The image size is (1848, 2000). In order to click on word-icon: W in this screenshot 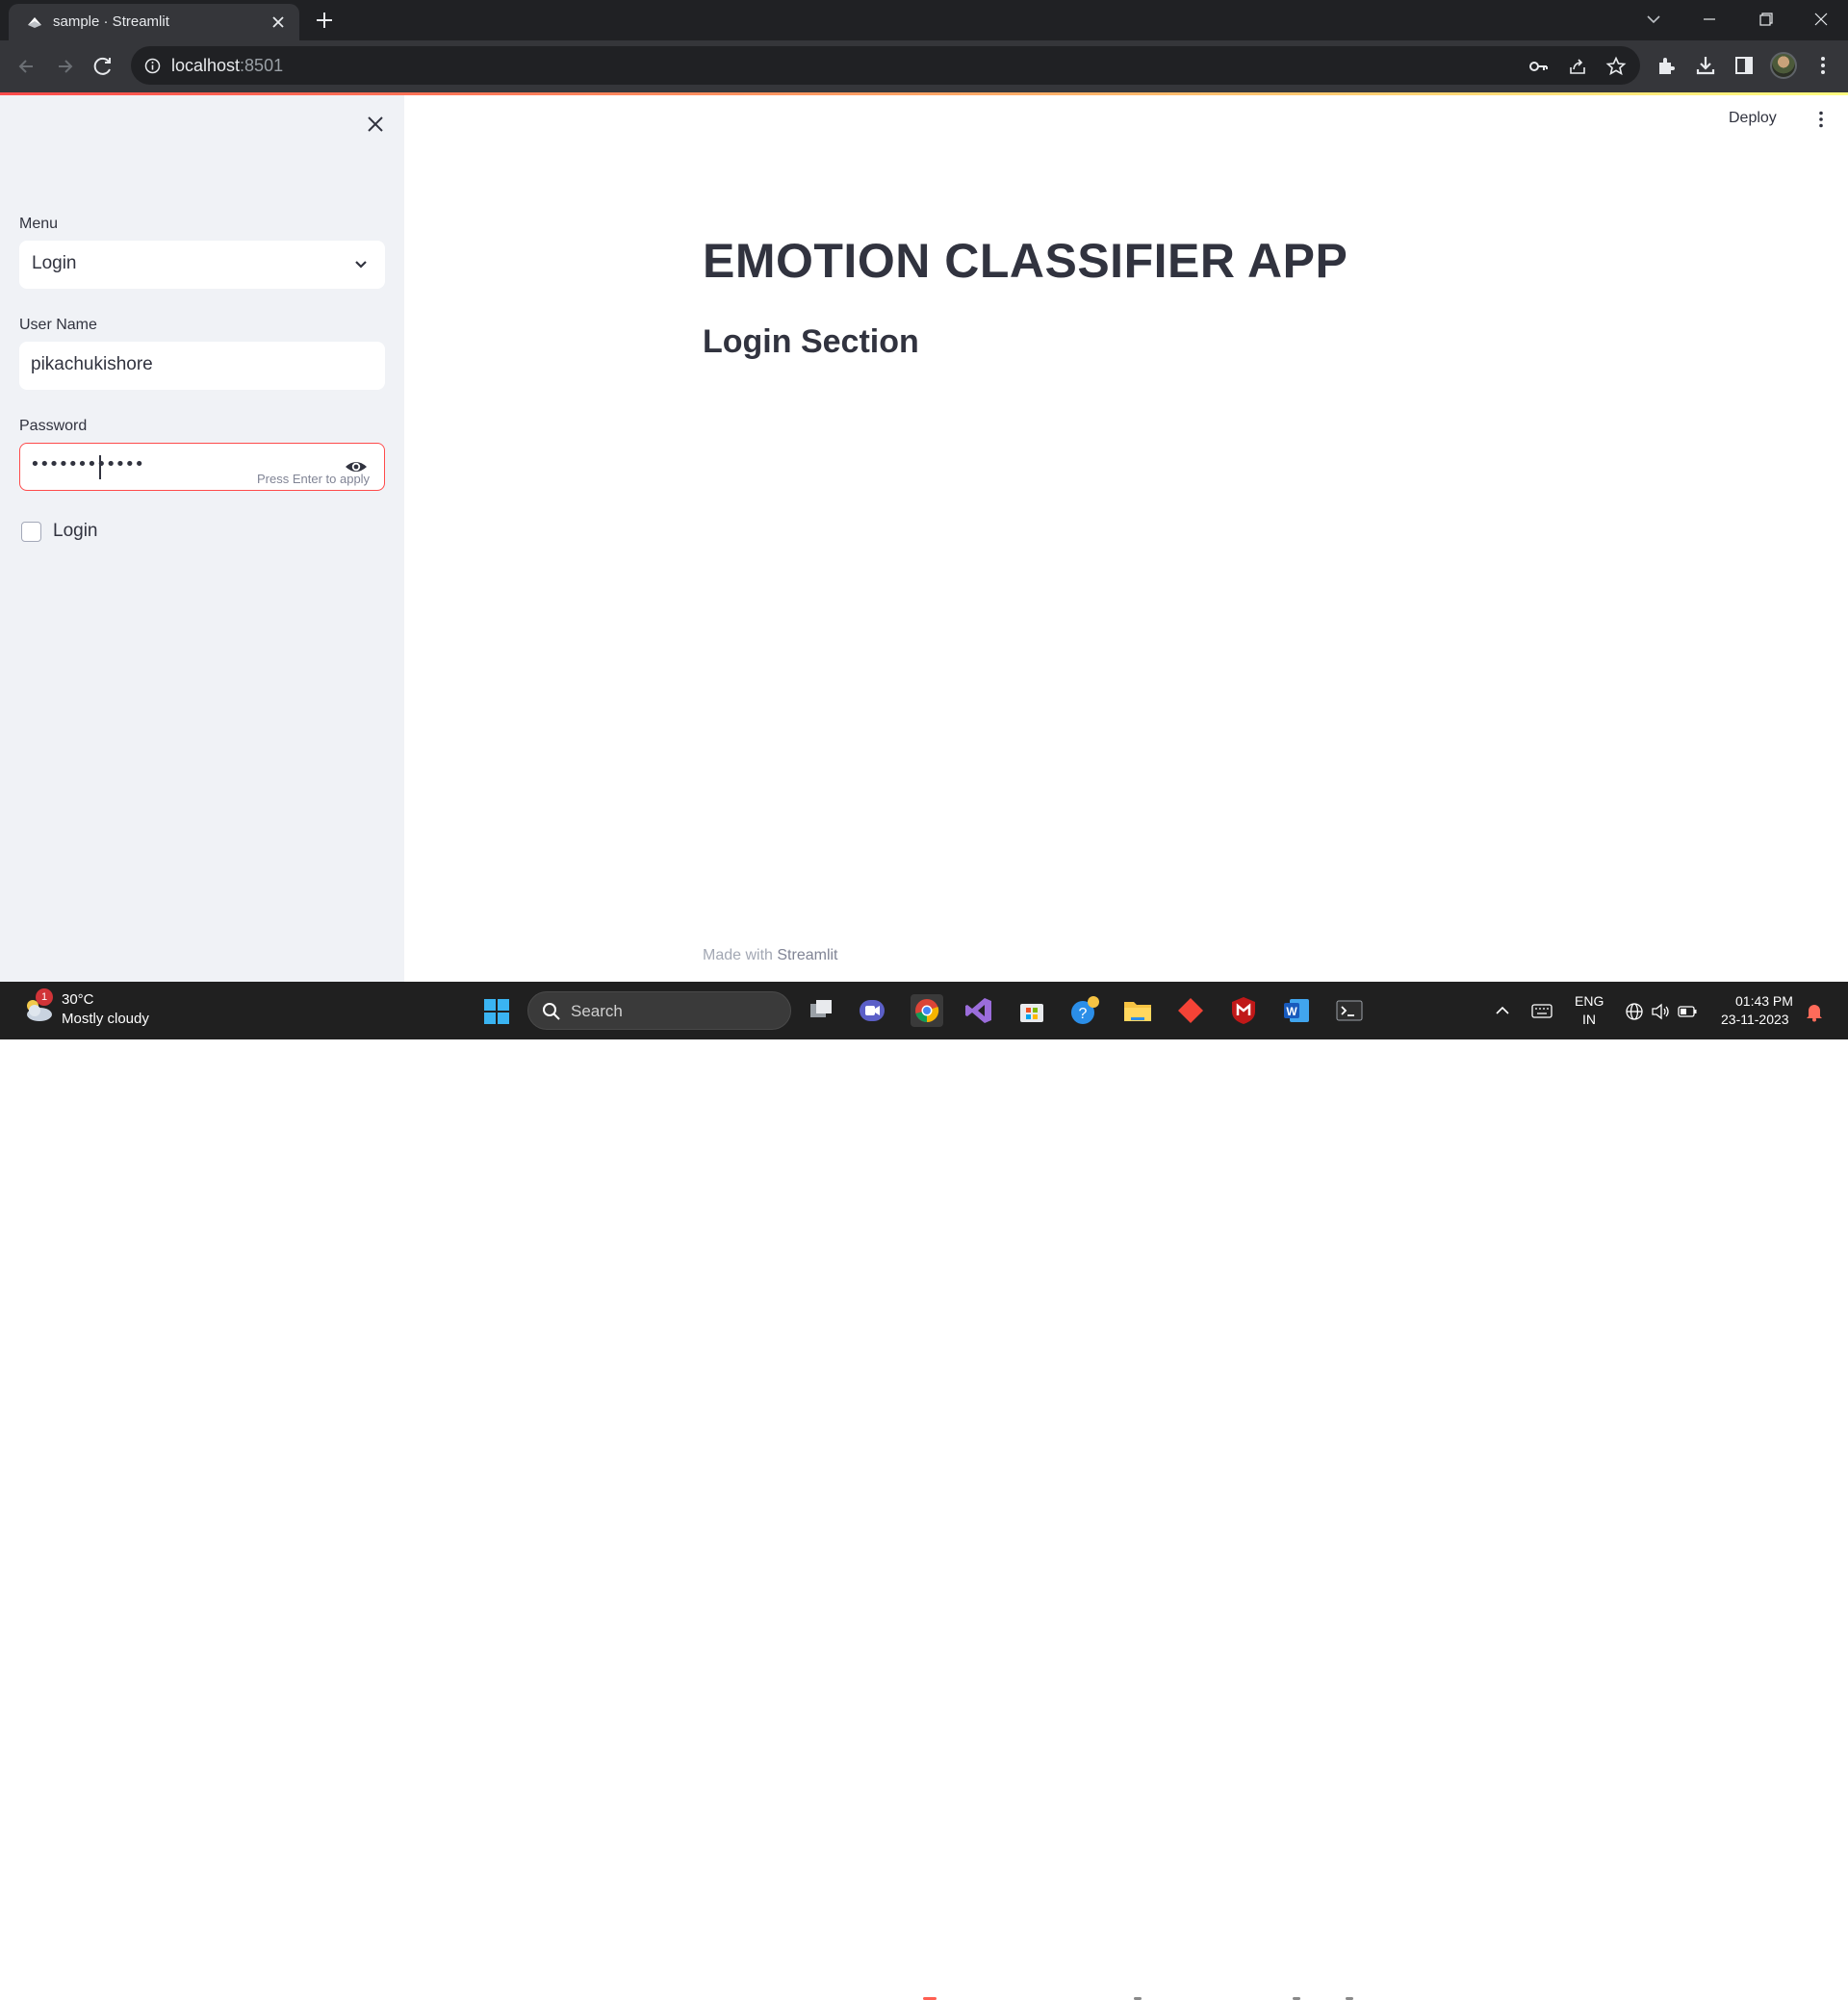, I will do `click(1296, 1010)`.